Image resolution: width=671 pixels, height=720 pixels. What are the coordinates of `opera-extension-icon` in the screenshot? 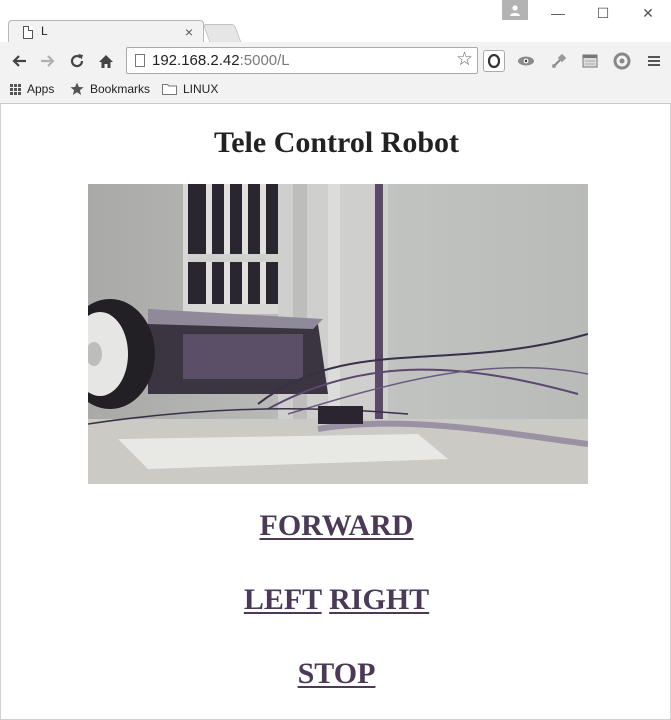 It's located at (494, 61).